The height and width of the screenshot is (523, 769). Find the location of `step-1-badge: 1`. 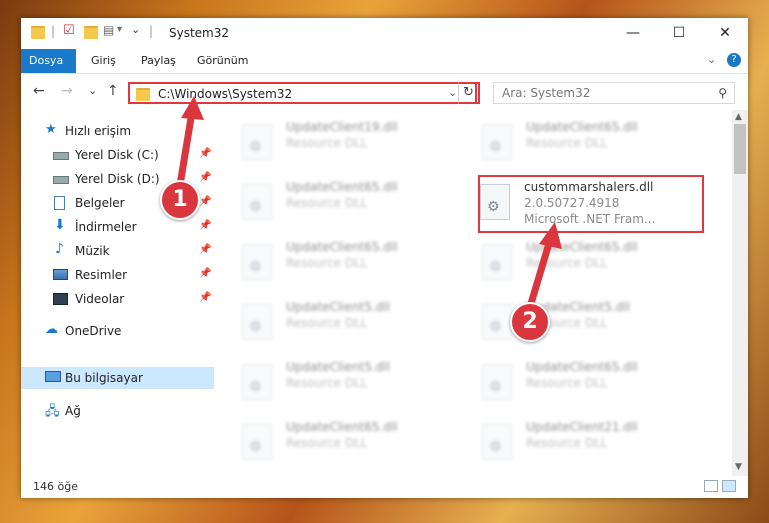

step-1-badge: 1 is located at coordinates (180, 200).